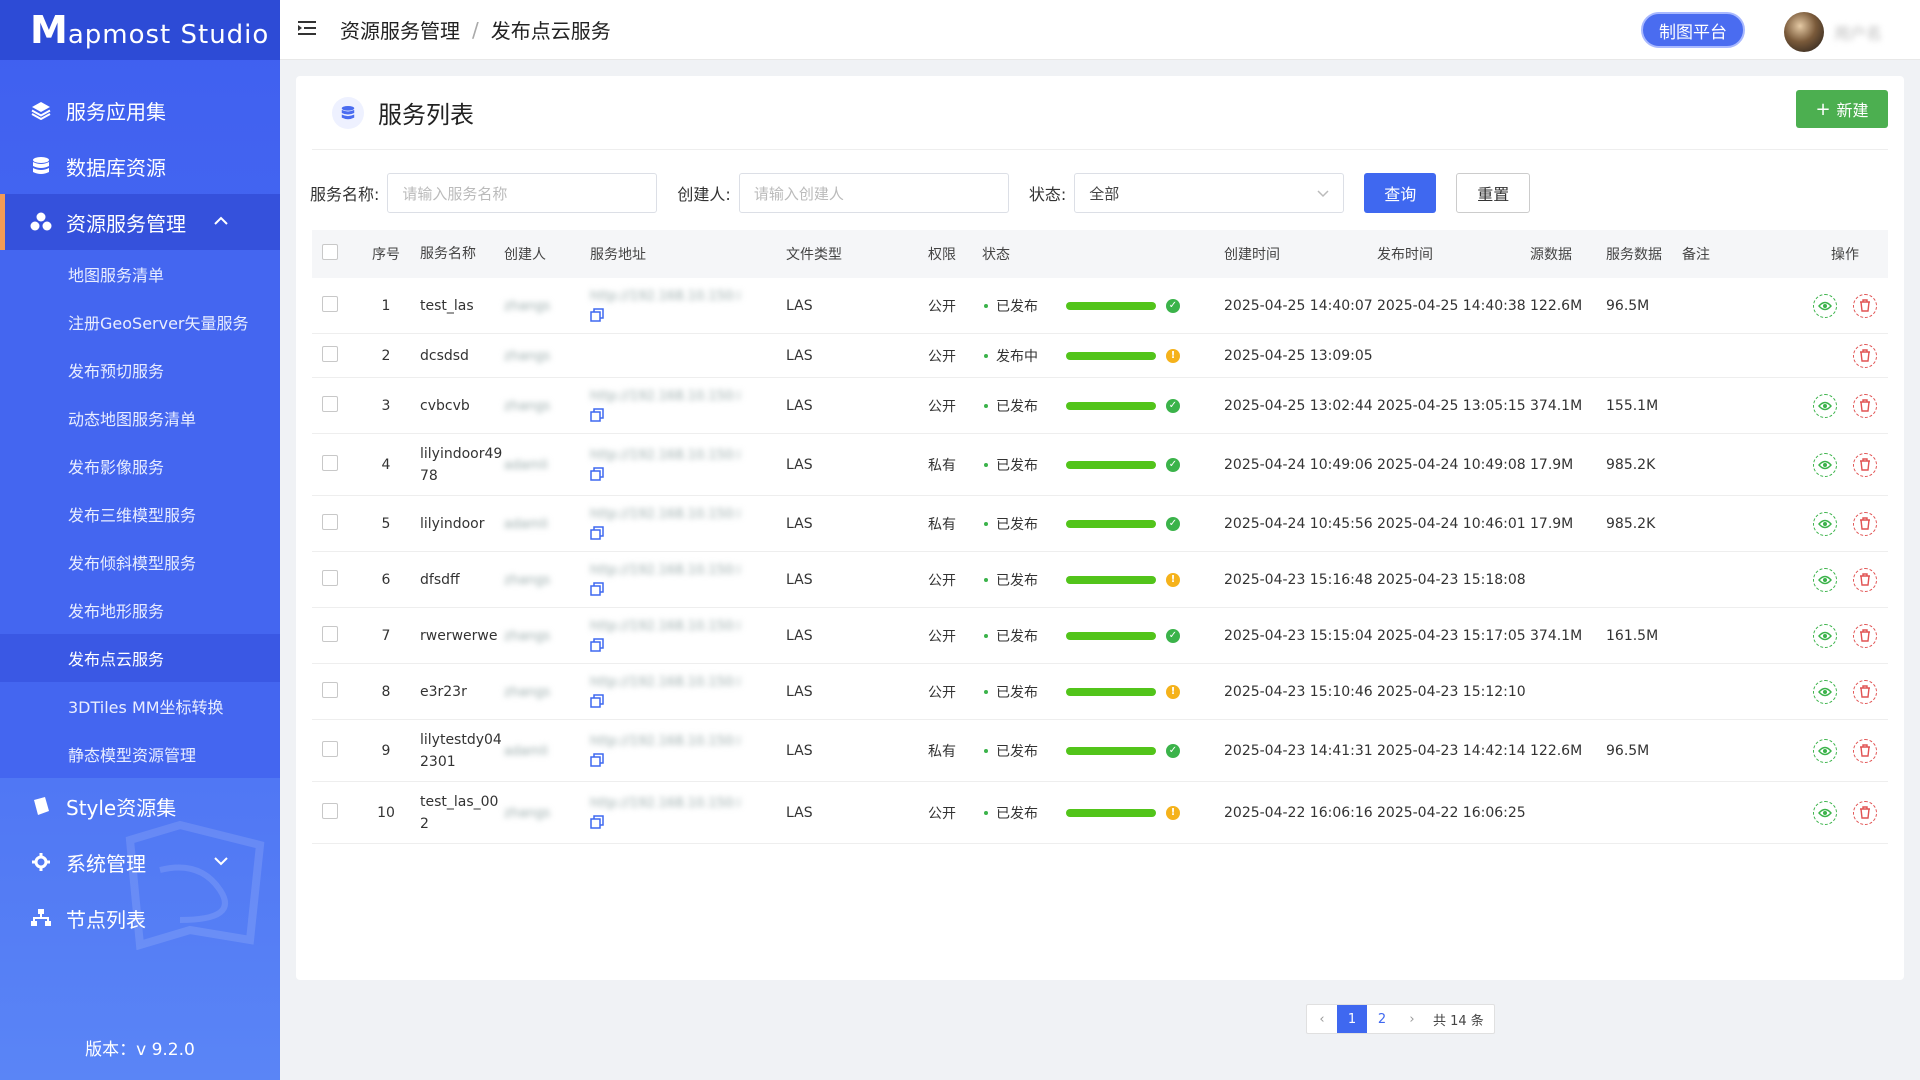  I want to click on menu-fold-icon, so click(308, 30).